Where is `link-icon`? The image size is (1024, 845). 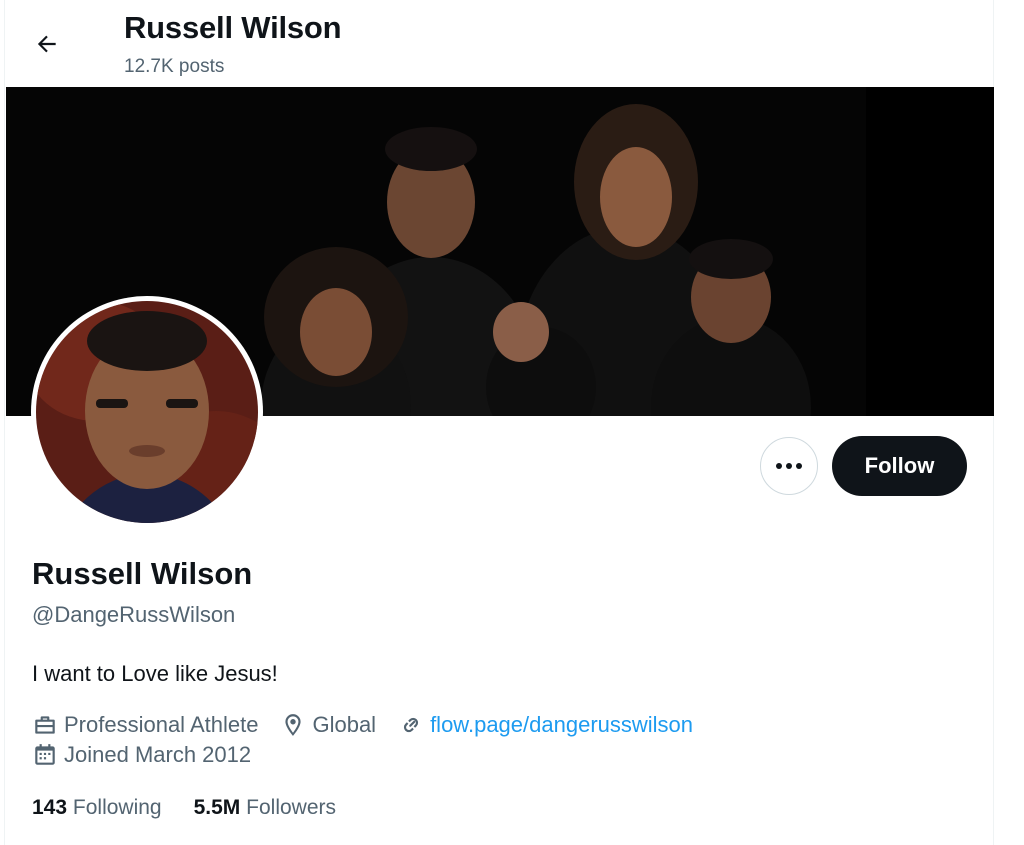
link-icon is located at coordinates (411, 725).